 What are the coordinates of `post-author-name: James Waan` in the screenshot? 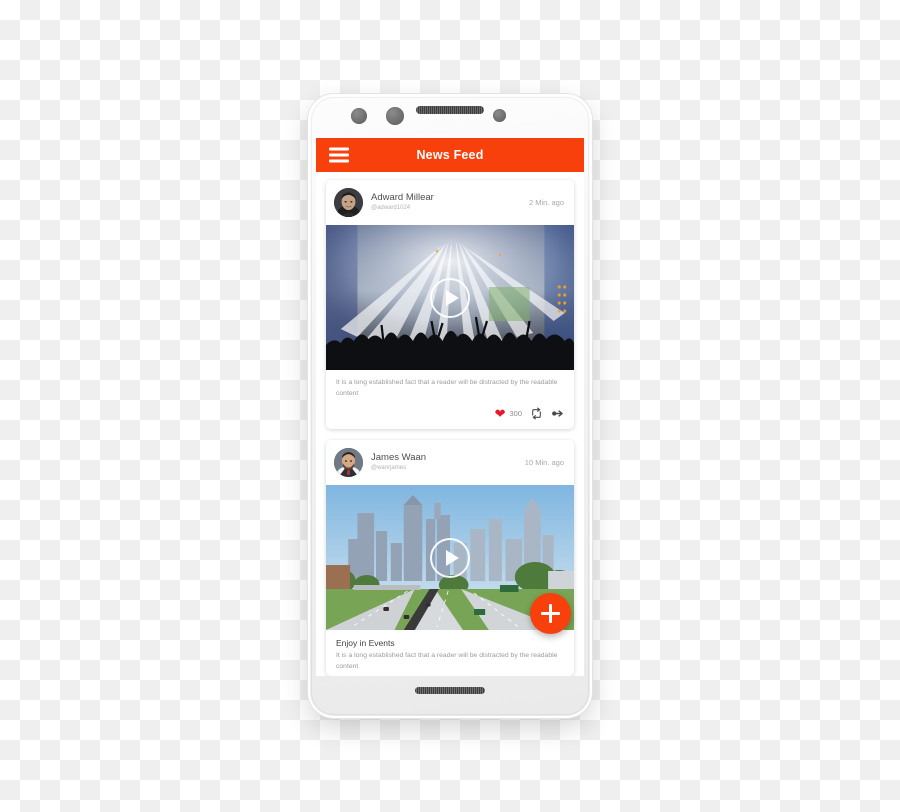 It's located at (399, 458).